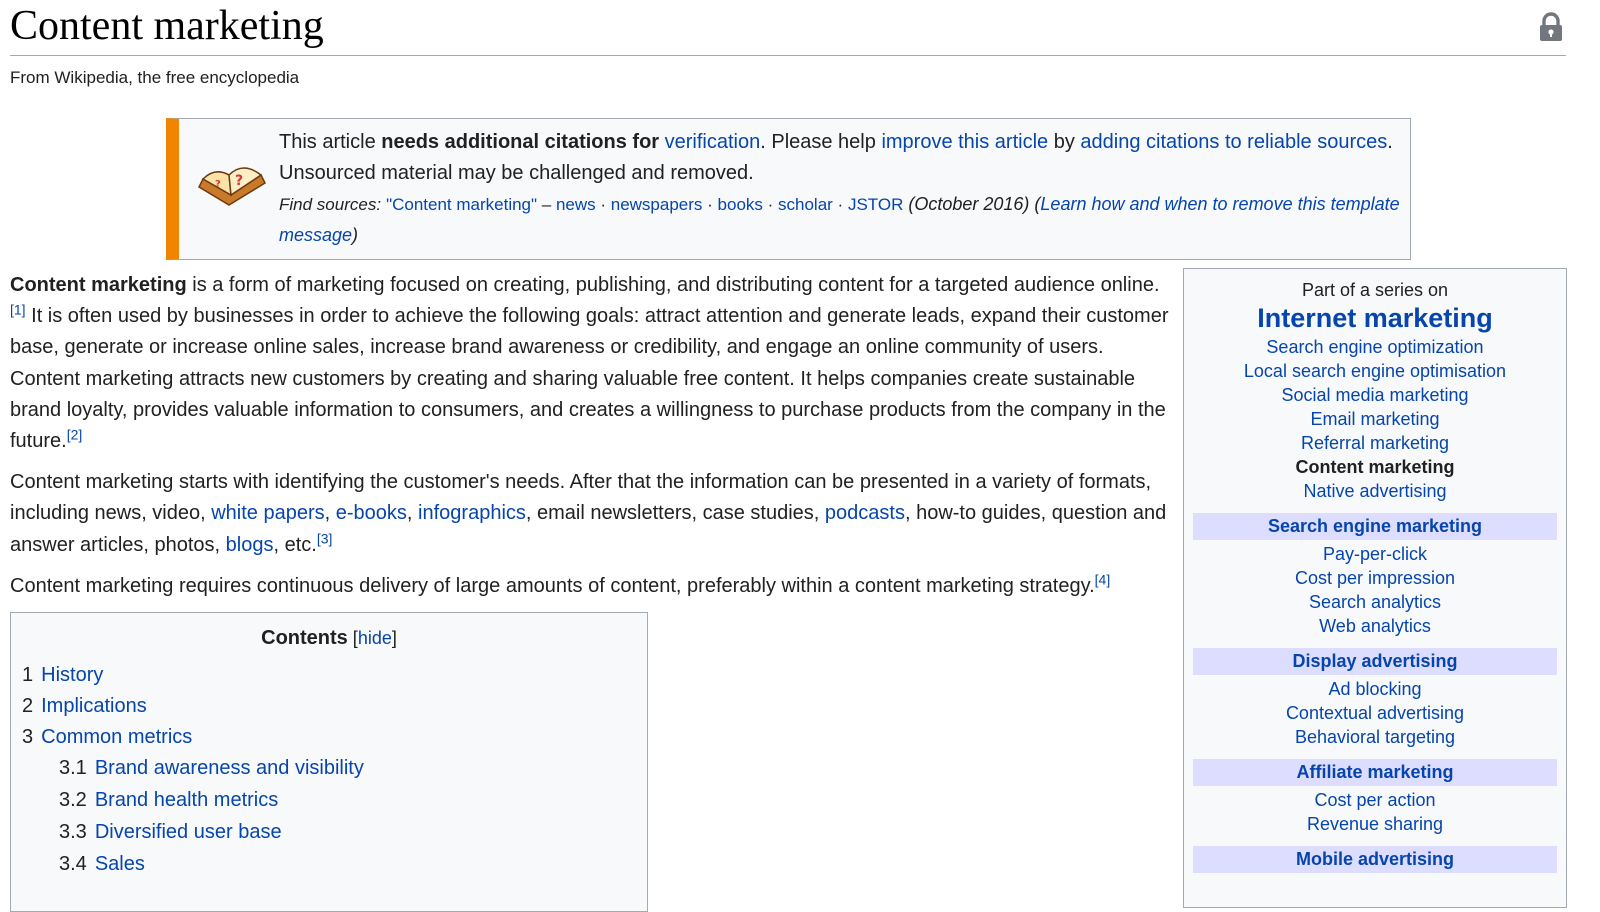 The image size is (1600, 912). I want to click on sidebar-current-item: Content marketing, so click(1375, 467).